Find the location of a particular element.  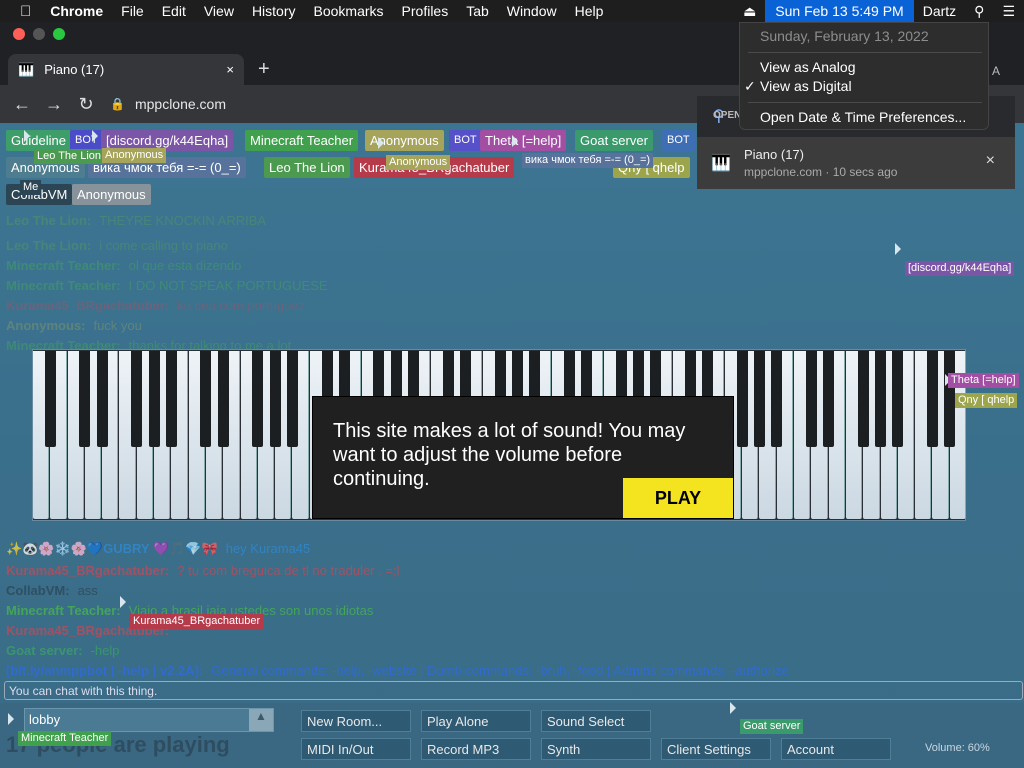

control-center-icon: ☰ is located at coordinates (1008, 11).